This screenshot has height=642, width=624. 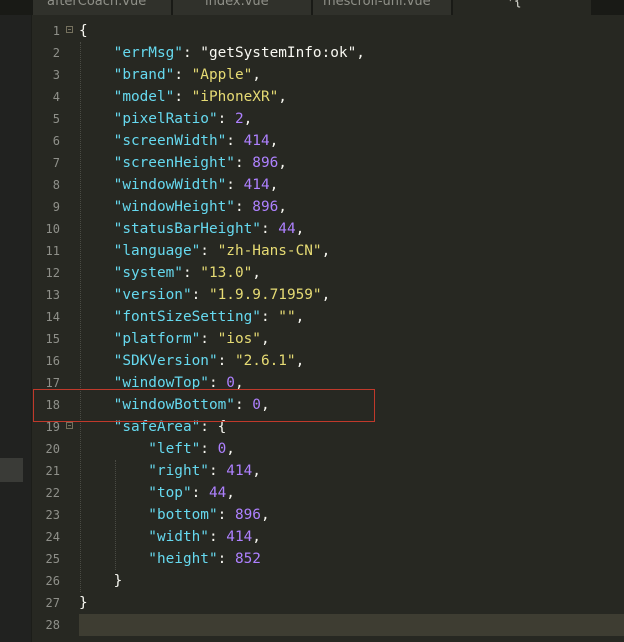 What do you see at coordinates (328, 449) in the screenshot?
I see `code-line-20: 20 "left": 0,` at bounding box center [328, 449].